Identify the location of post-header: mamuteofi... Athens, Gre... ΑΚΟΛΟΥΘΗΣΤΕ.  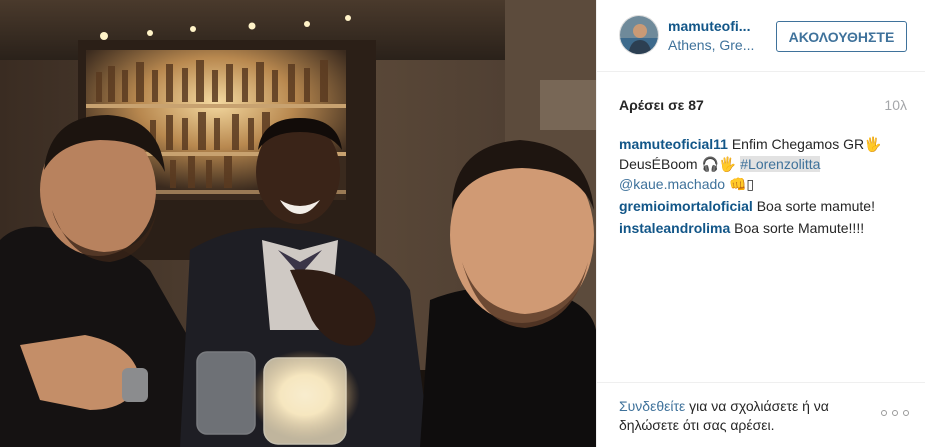
(761, 36).